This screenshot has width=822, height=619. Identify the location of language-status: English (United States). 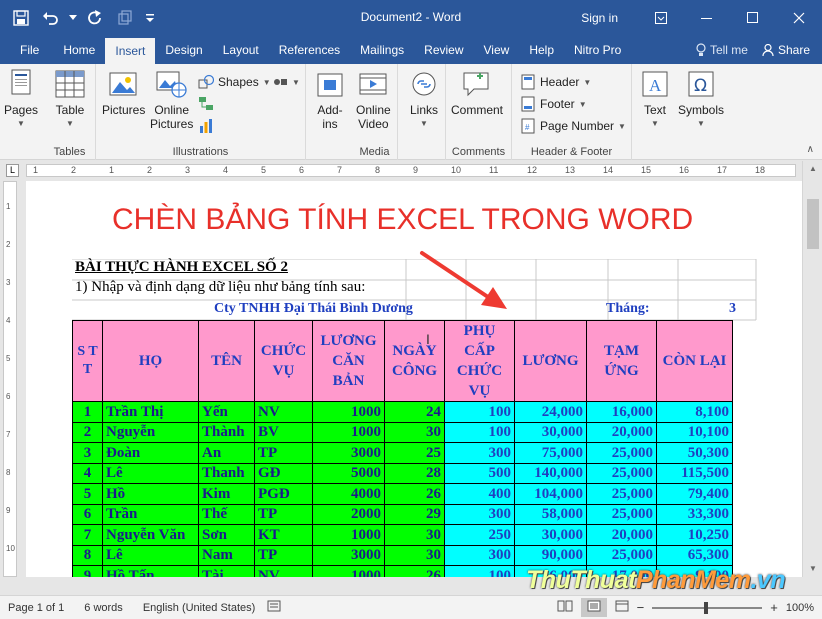
(199, 608).